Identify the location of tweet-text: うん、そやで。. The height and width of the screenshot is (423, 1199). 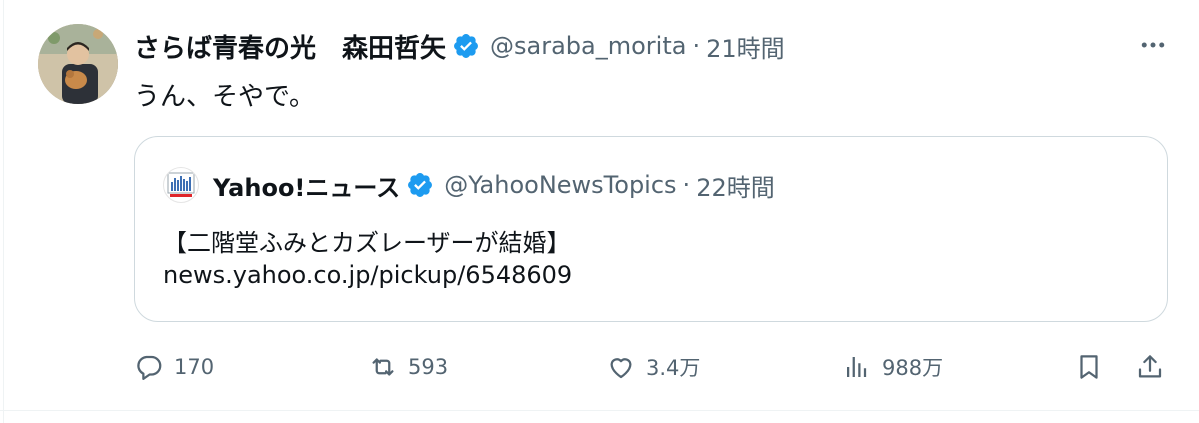
(224, 97).